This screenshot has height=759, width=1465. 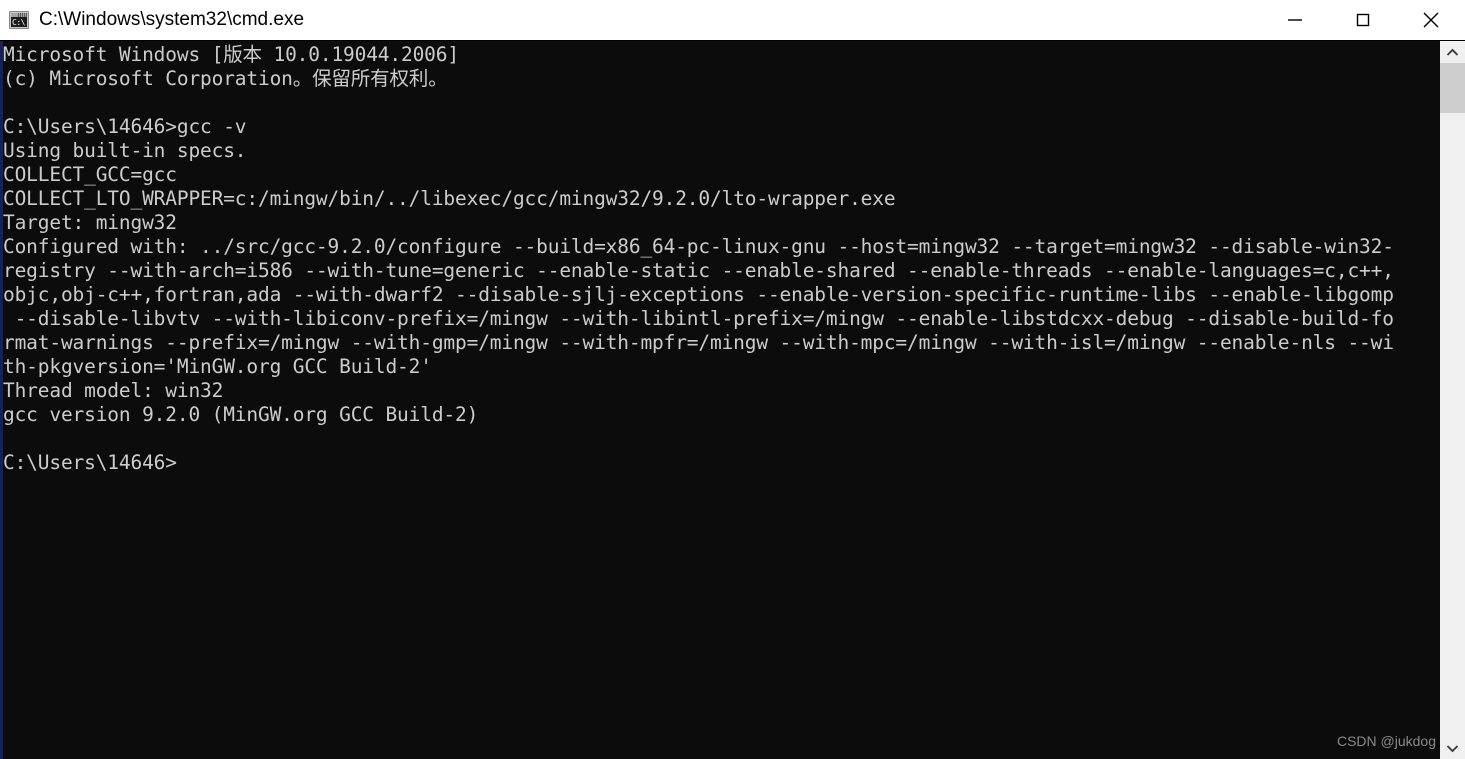 I want to click on close-button, so click(x=1431, y=20).